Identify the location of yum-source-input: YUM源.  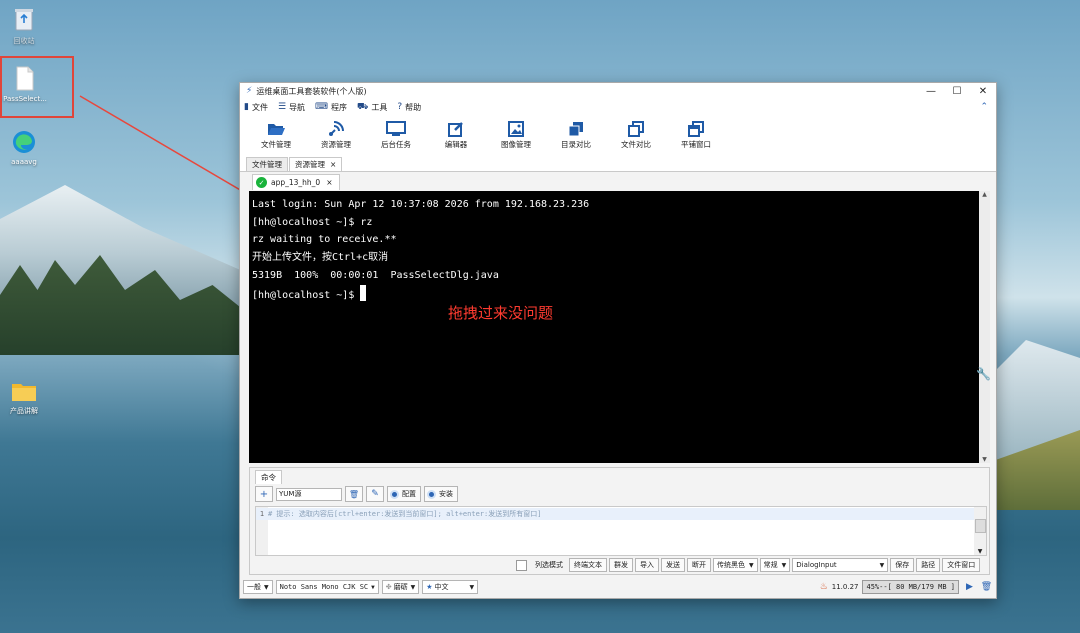
(309, 494).